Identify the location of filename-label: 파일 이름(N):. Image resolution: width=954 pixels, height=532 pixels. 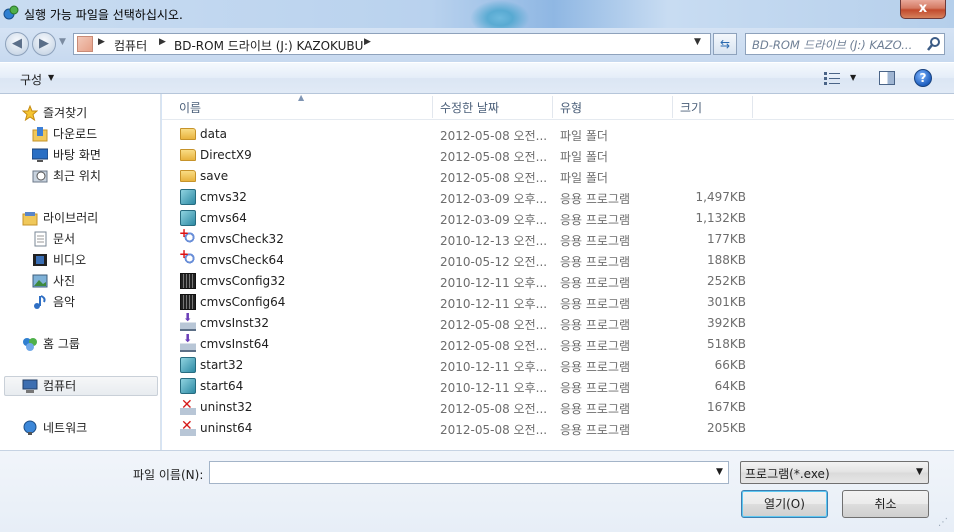
(168, 475).